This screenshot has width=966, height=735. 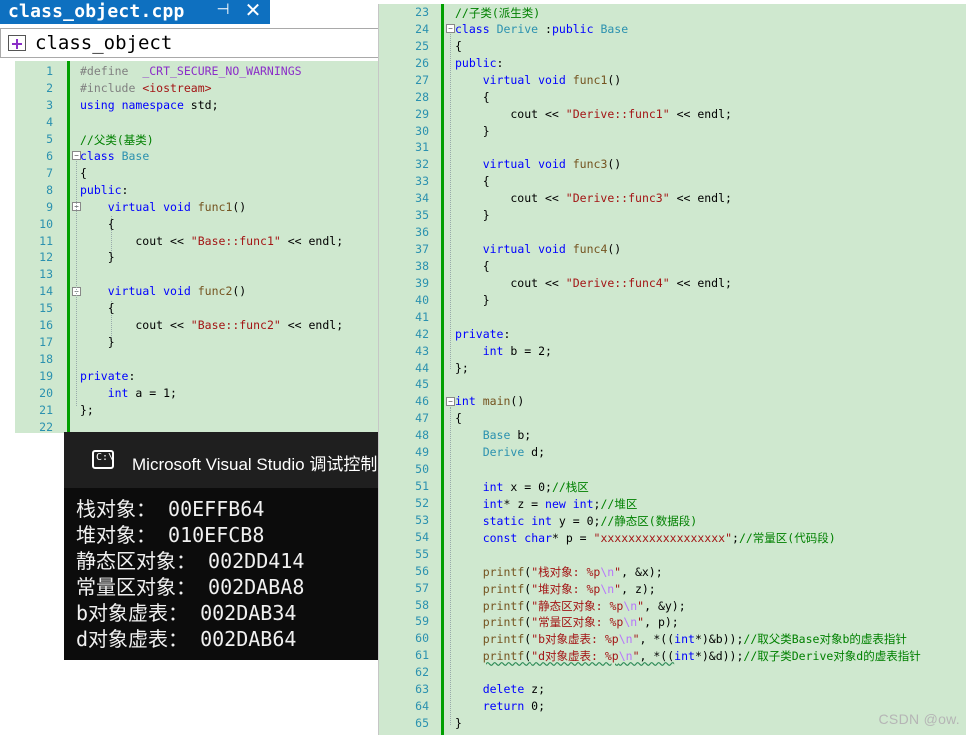 What do you see at coordinates (111, 71) in the screenshot?
I see `code-token: #define` at bounding box center [111, 71].